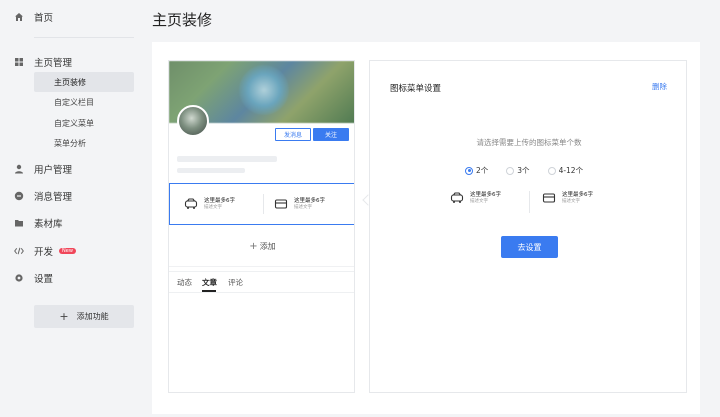  What do you see at coordinates (53, 170) in the screenshot?
I see `nav-user-mgmt-label: 用户管理` at bounding box center [53, 170].